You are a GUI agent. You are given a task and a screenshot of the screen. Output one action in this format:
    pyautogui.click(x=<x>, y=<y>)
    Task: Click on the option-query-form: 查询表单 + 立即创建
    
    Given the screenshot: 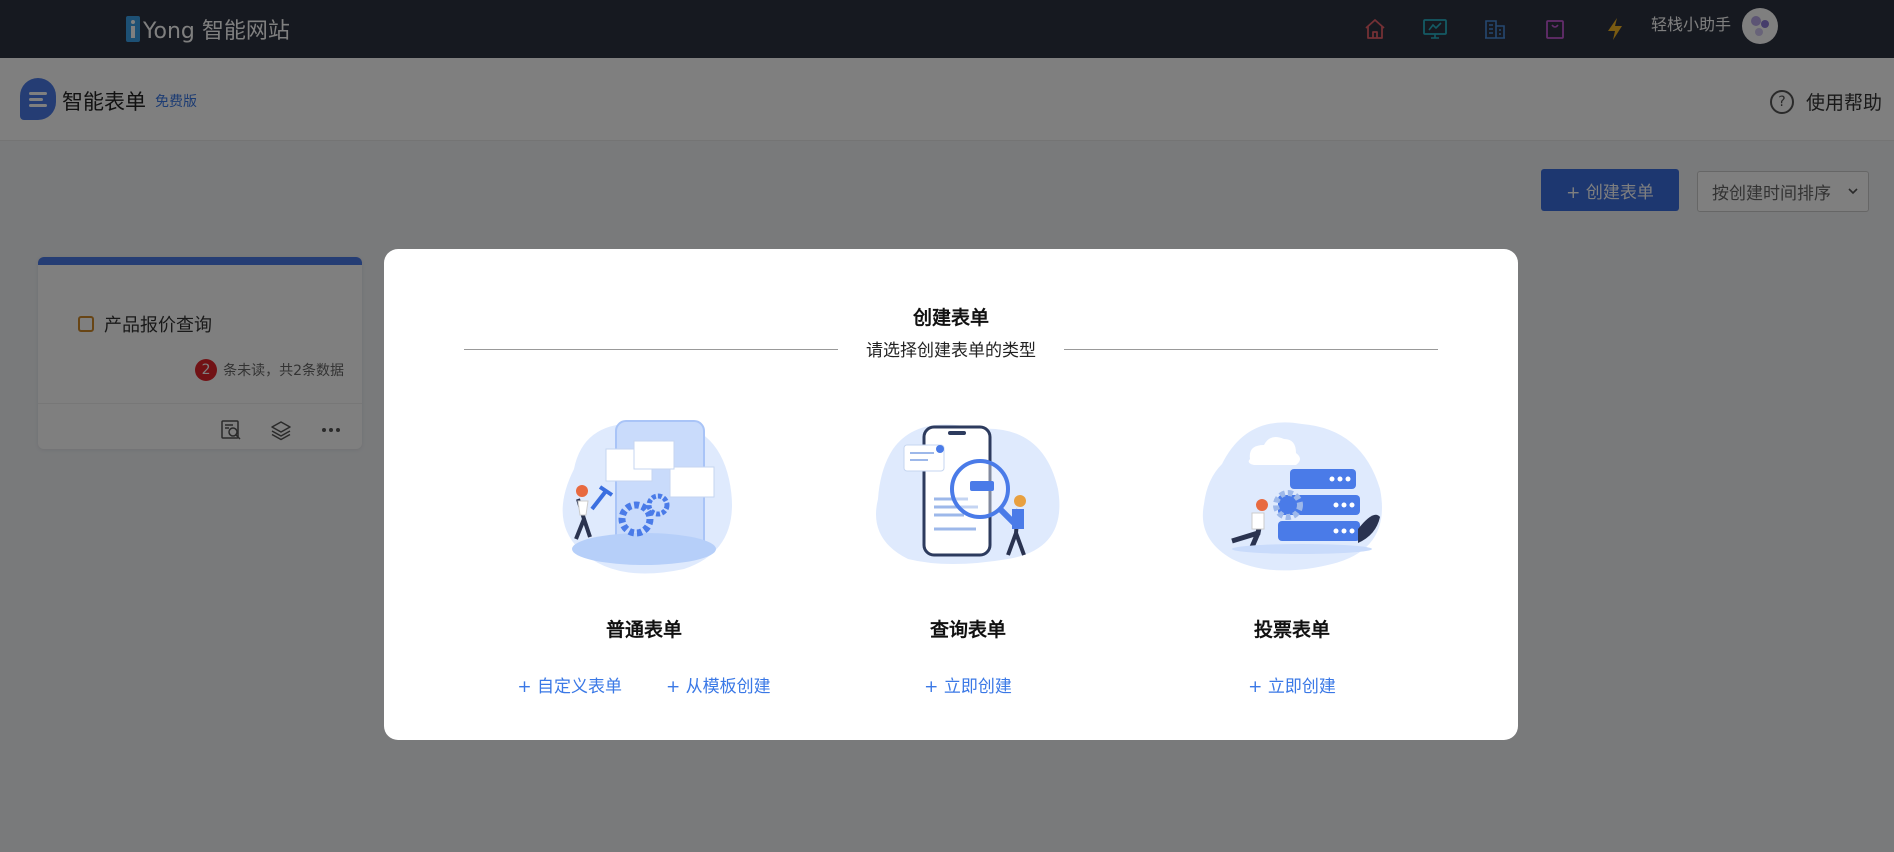 What is the action you would take?
    pyautogui.click(x=968, y=553)
    